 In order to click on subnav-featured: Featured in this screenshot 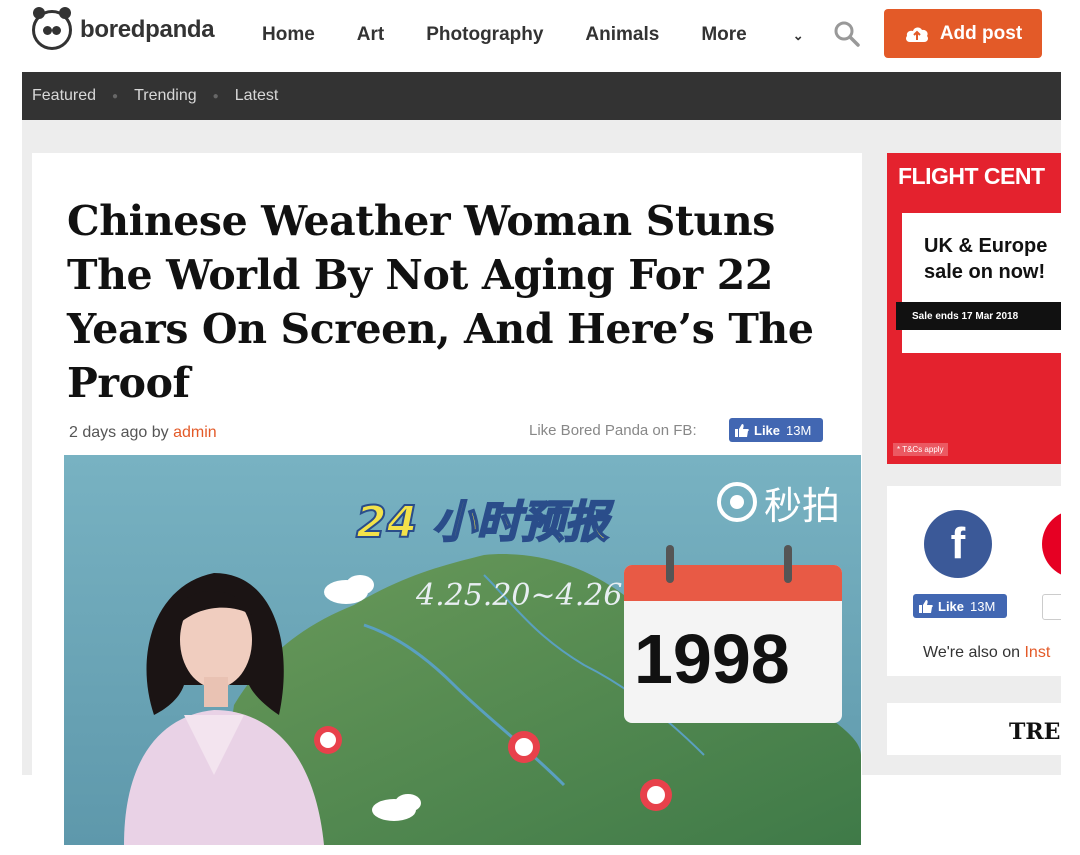, I will do `click(64, 96)`.